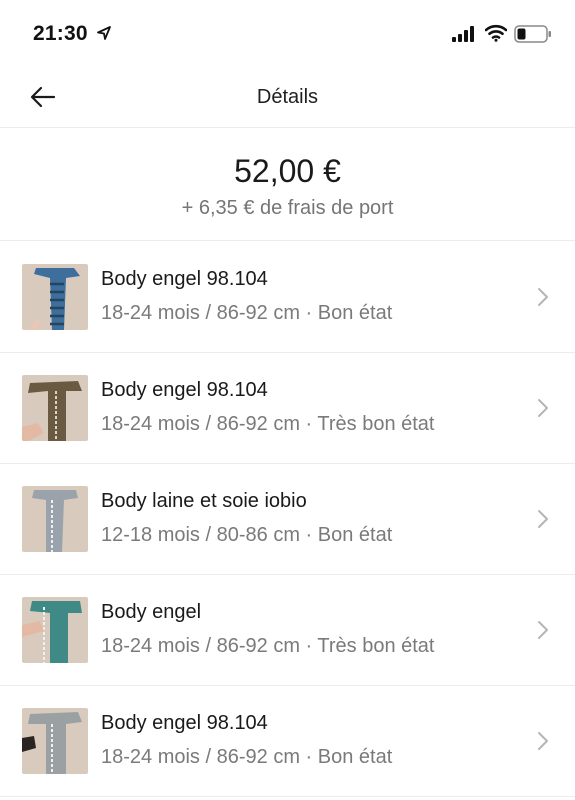 This screenshot has width=575, height=800. What do you see at coordinates (104, 33) in the screenshot?
I see `location-arrow-icon` at bounding box center [104, 33].